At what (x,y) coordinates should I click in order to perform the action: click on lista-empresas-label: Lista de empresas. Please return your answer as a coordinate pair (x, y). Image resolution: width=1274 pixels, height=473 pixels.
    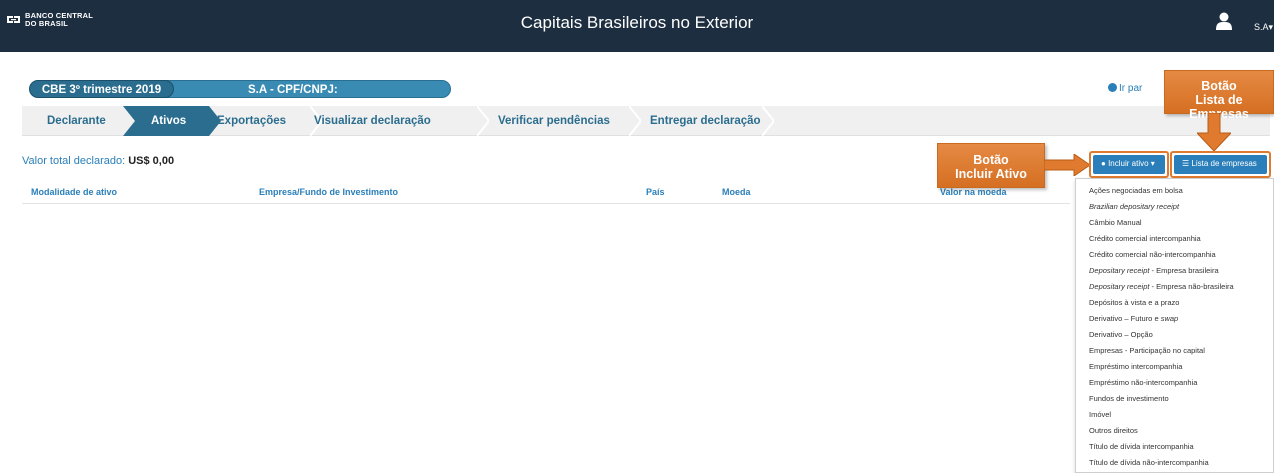
    Looking at the image, I should click on (1224, 163).